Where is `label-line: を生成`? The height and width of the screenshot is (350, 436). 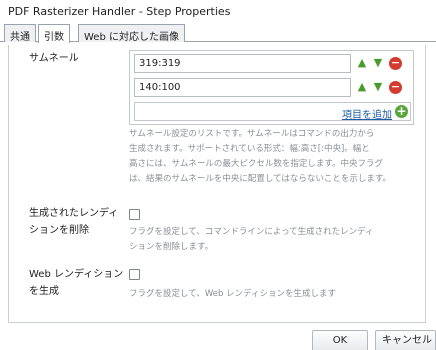
label-line: を生成 is located at coordinates (44, 291).